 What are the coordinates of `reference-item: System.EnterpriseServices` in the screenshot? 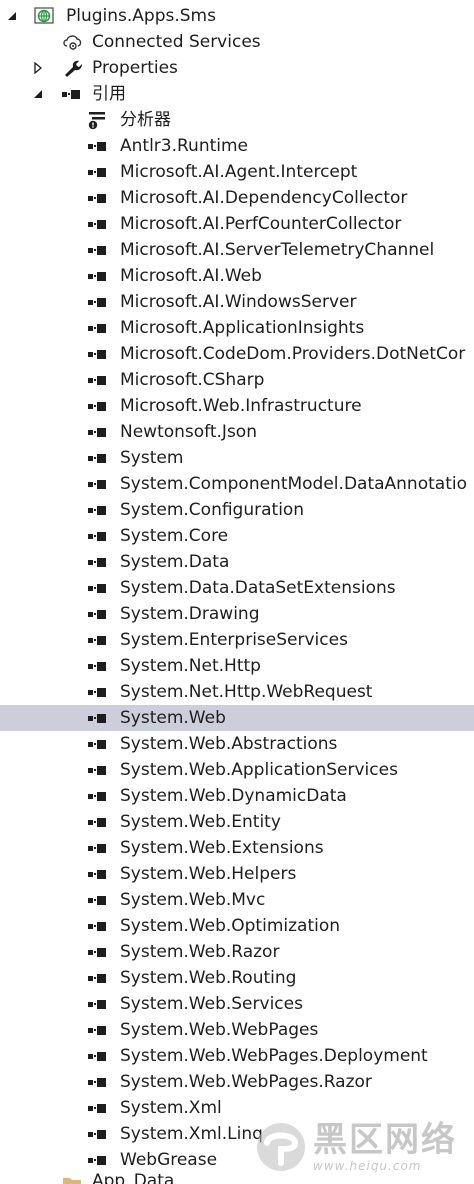 It's located at (237, 640).